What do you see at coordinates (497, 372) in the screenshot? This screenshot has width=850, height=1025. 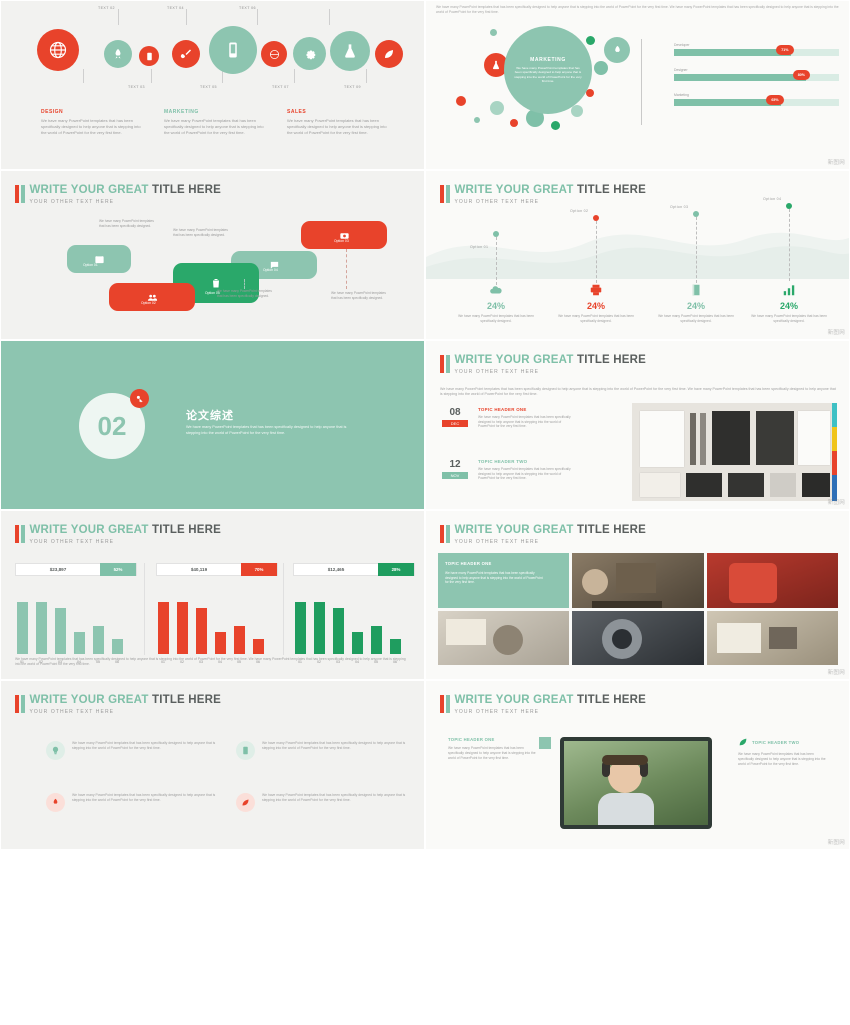 I see `slide6-subtitle: YOUR OTHER TEXT HERE` at bounding box center [497, 372].